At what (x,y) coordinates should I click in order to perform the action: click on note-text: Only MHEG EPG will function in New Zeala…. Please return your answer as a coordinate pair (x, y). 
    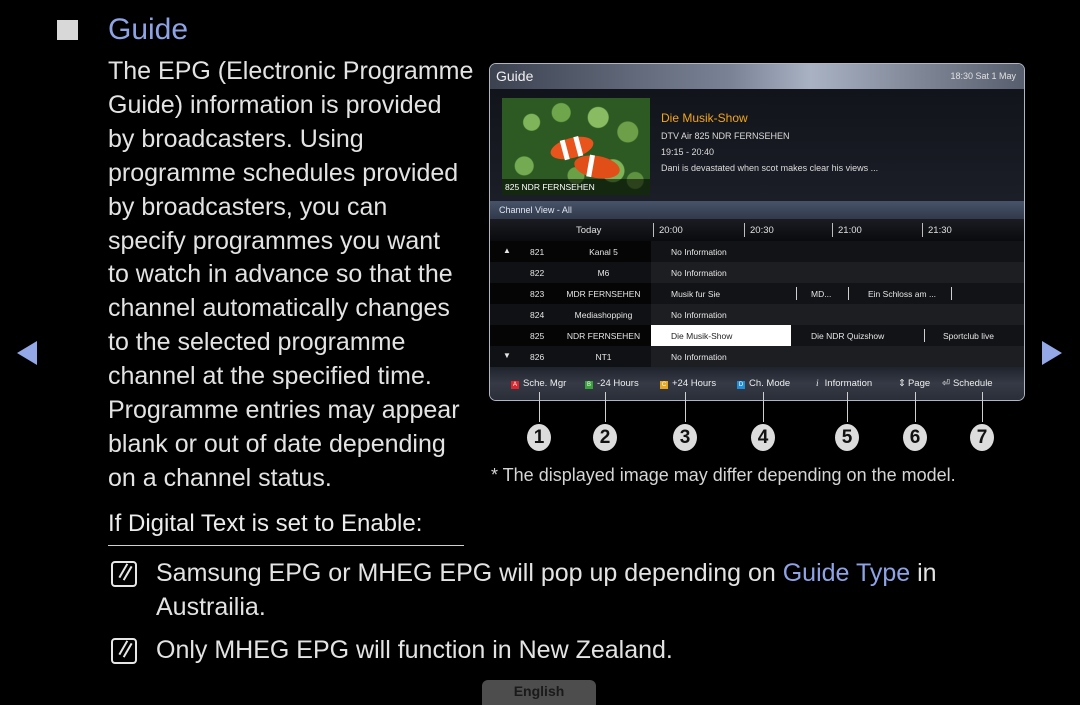
    Looking at the image, I should click on (414, 650).